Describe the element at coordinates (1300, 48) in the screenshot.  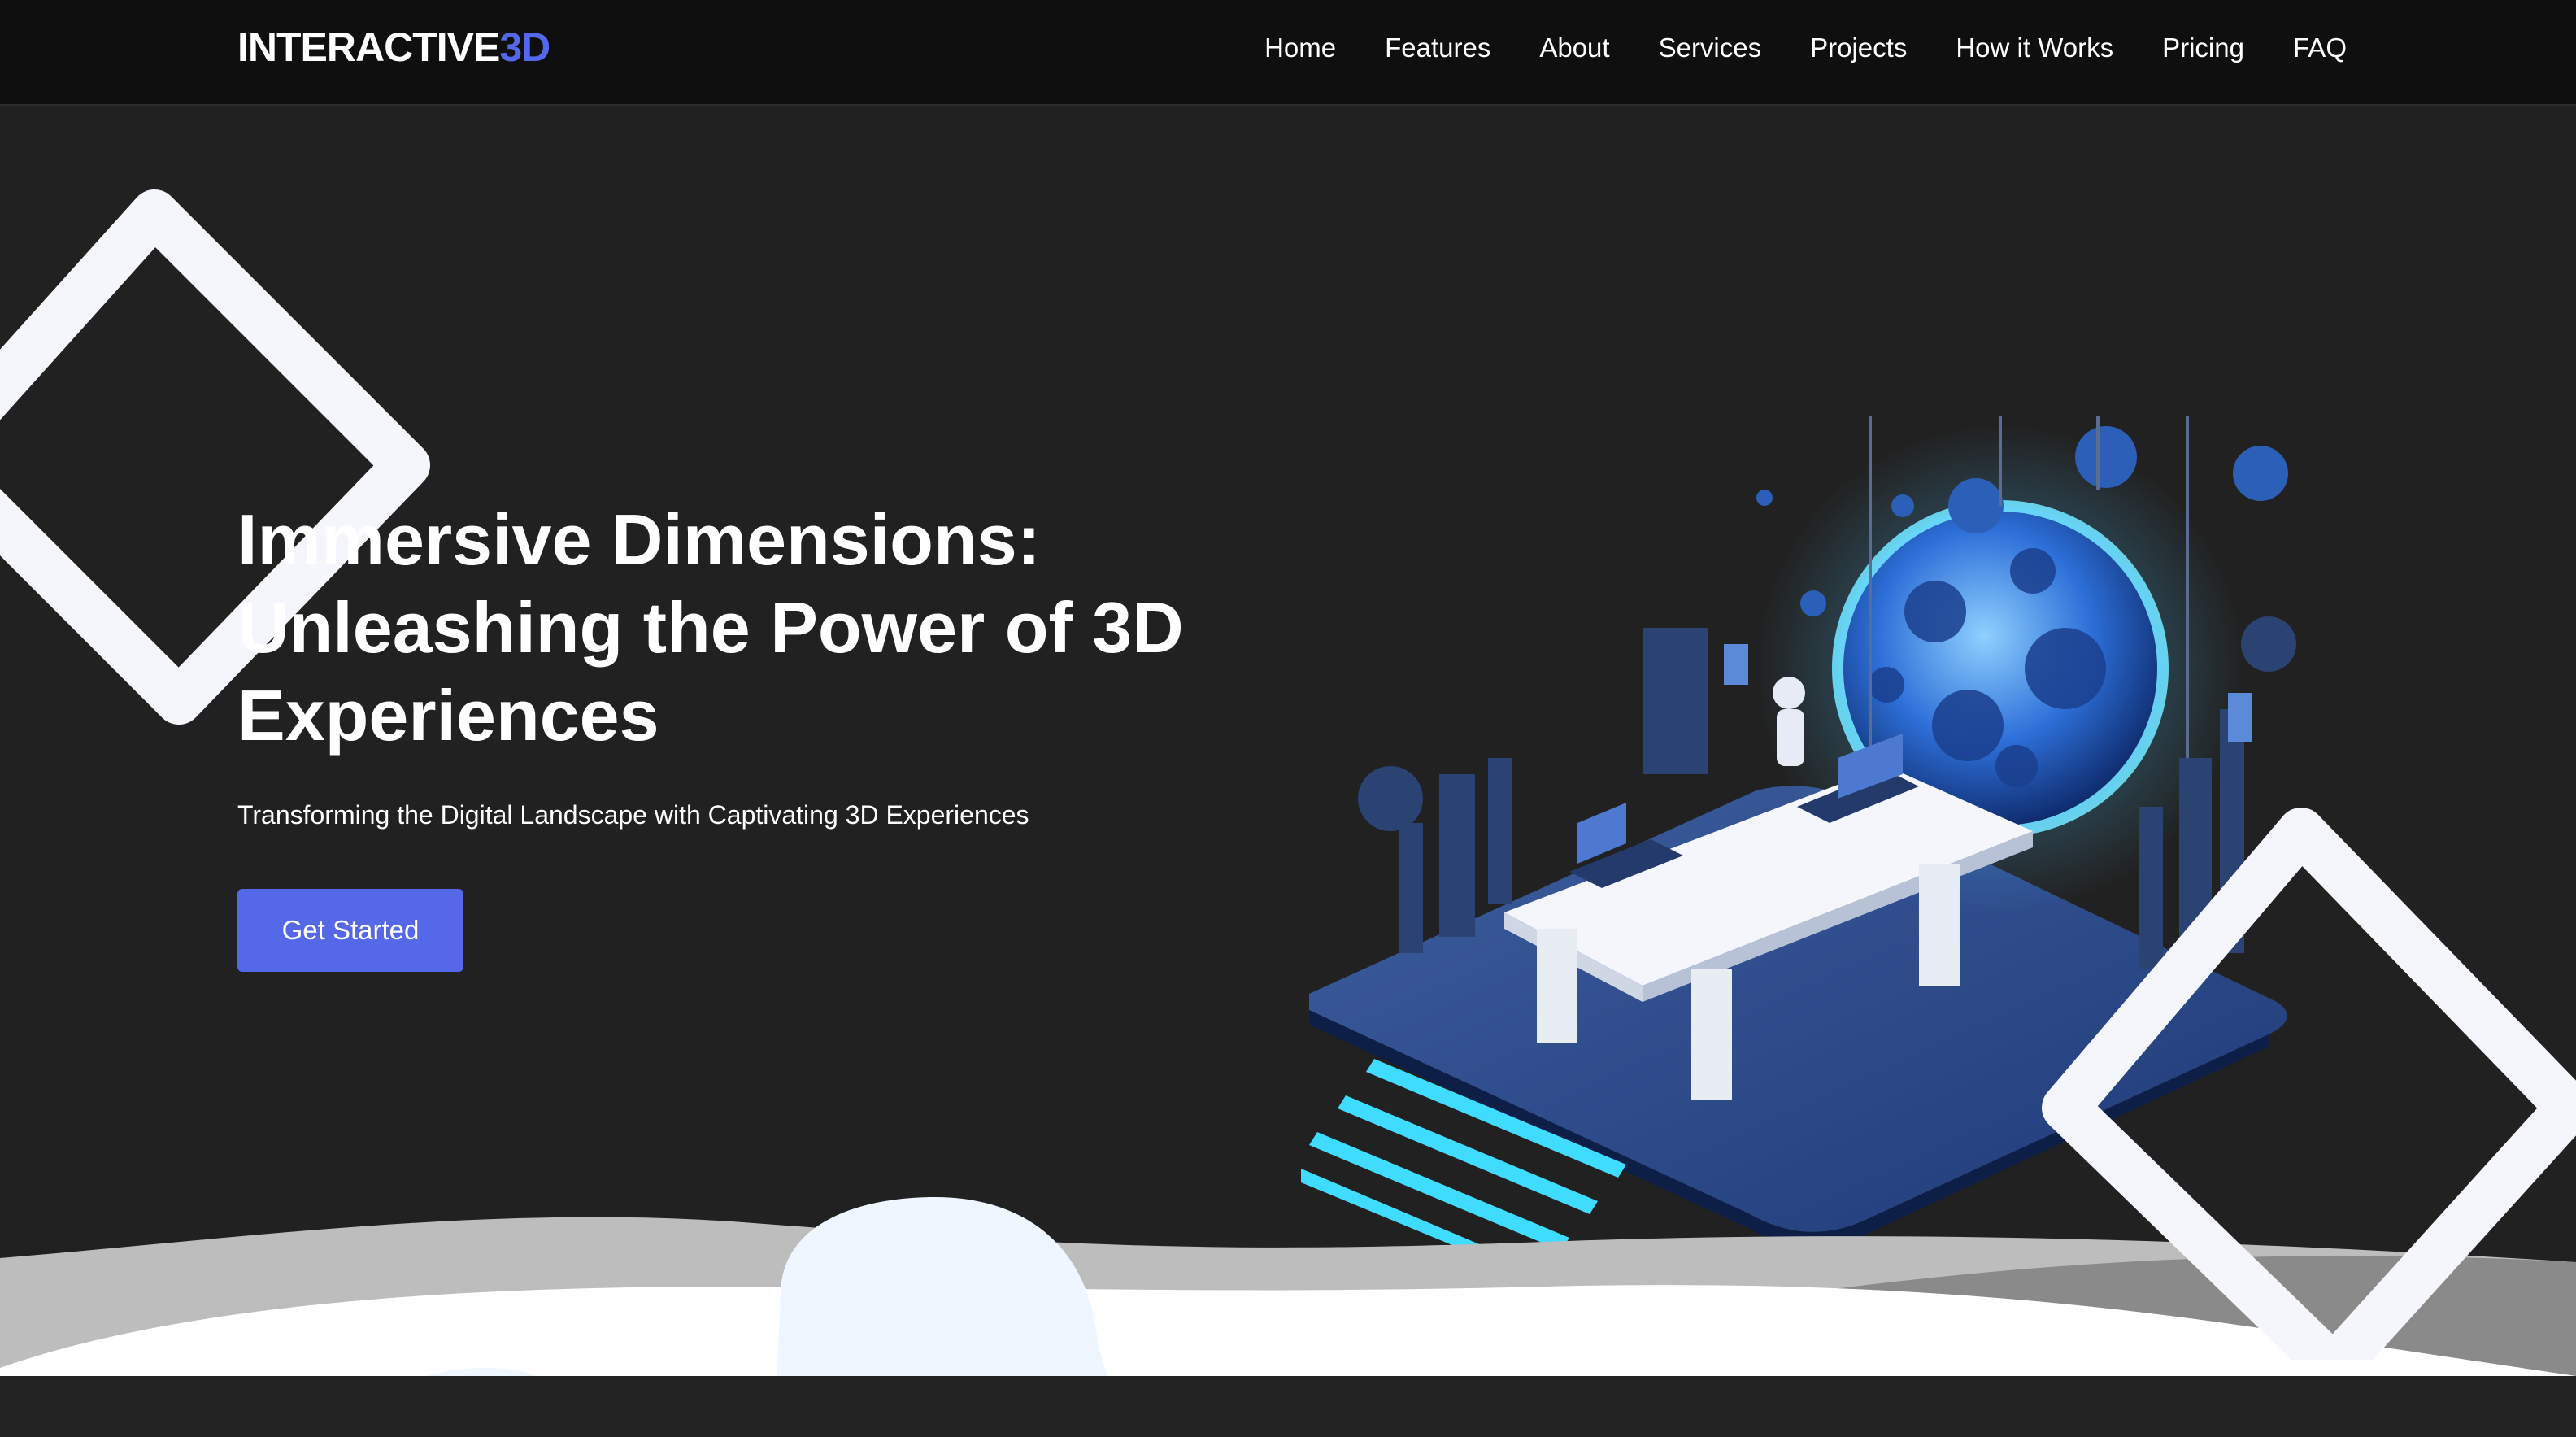
I see `nav-home: Home` at that location.